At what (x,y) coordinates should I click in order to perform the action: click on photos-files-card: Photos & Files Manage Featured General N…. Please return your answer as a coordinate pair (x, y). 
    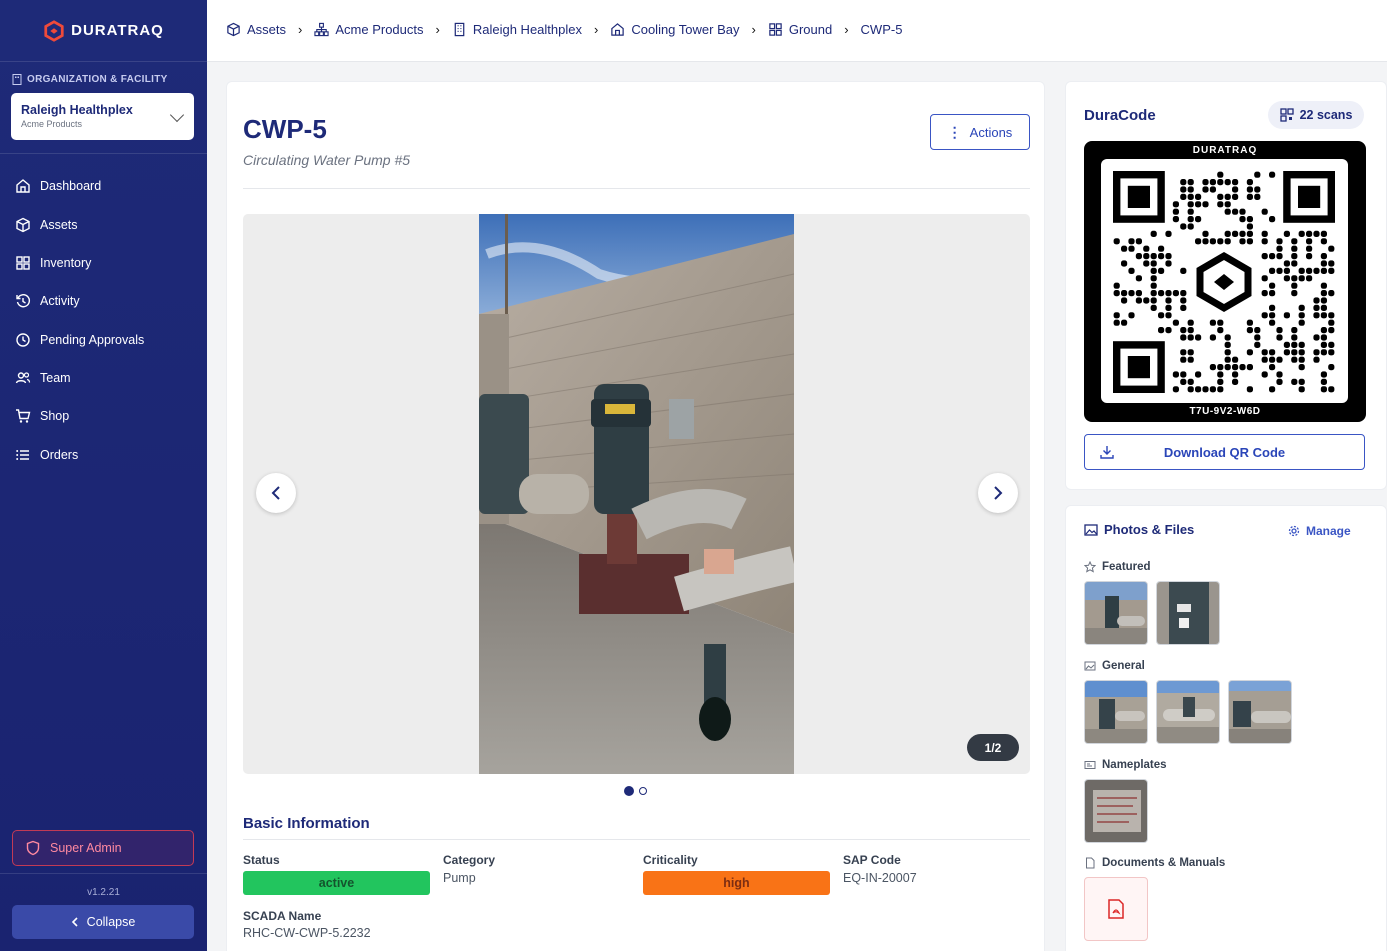
    Looking at the image, I should click on (1226, 728).